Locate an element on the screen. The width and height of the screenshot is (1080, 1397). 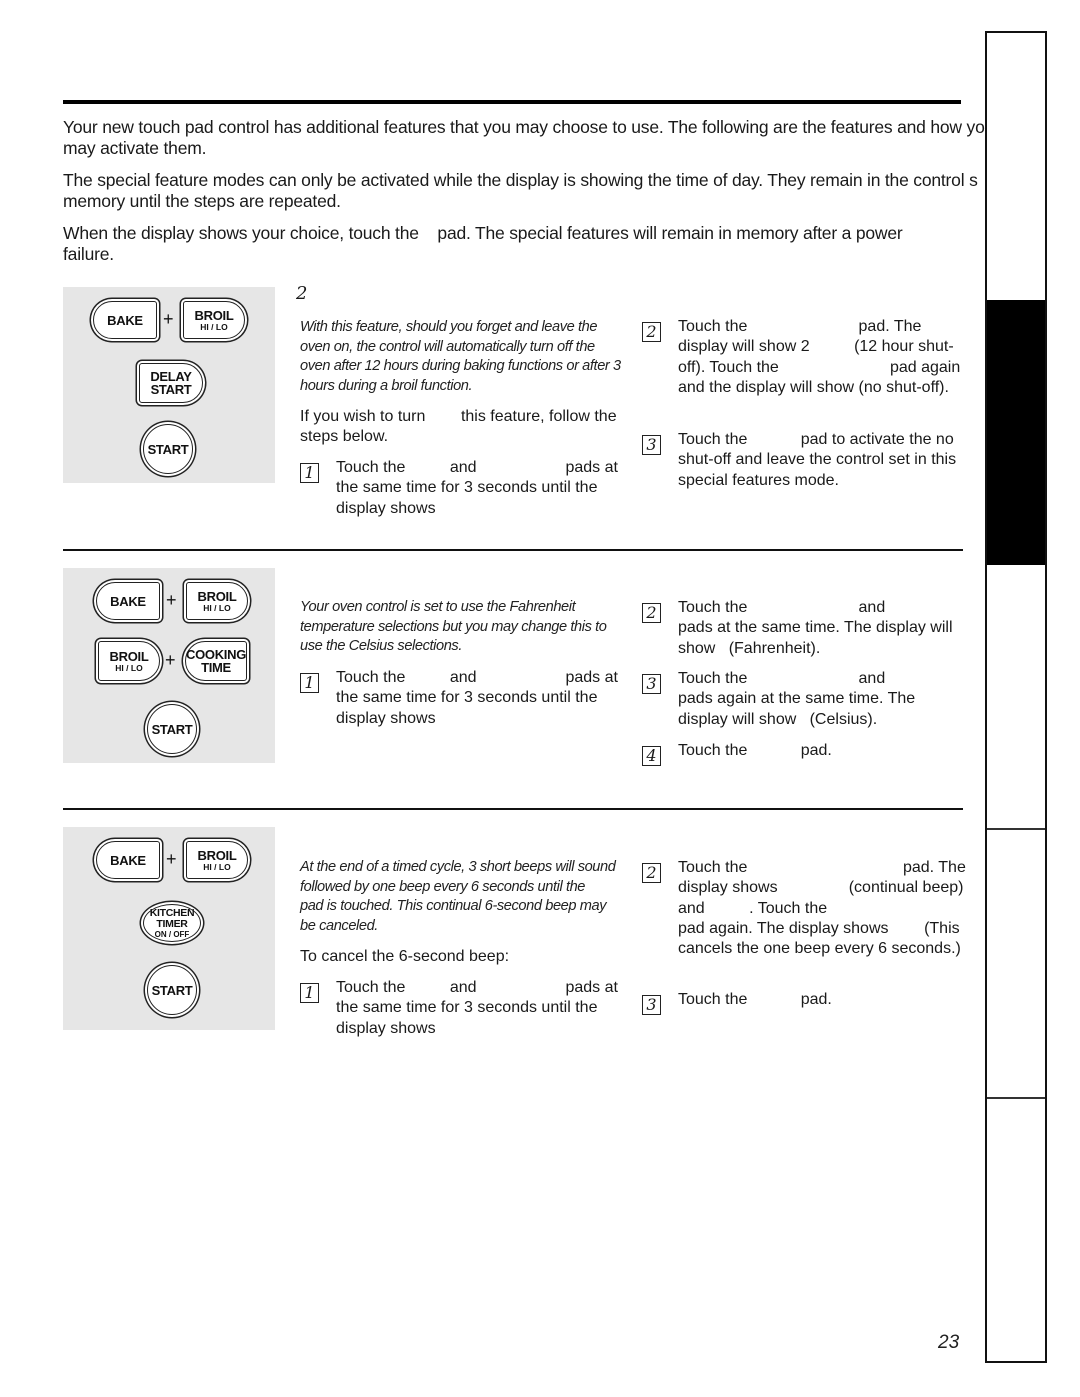
section-1-pad-panel: BAKE + BROIL HI / LO DELAY START START is located at coordinates (169, 385).